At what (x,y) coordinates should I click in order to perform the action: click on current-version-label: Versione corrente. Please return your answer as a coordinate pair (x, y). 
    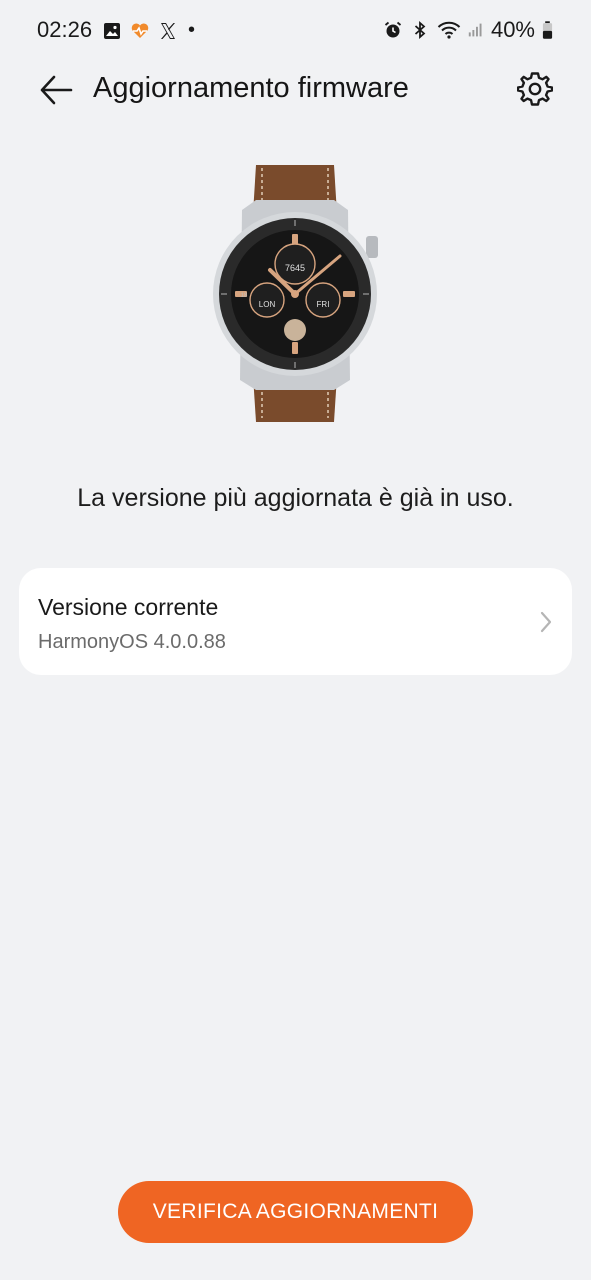
    Looking at the image, I should click on (128, 607).